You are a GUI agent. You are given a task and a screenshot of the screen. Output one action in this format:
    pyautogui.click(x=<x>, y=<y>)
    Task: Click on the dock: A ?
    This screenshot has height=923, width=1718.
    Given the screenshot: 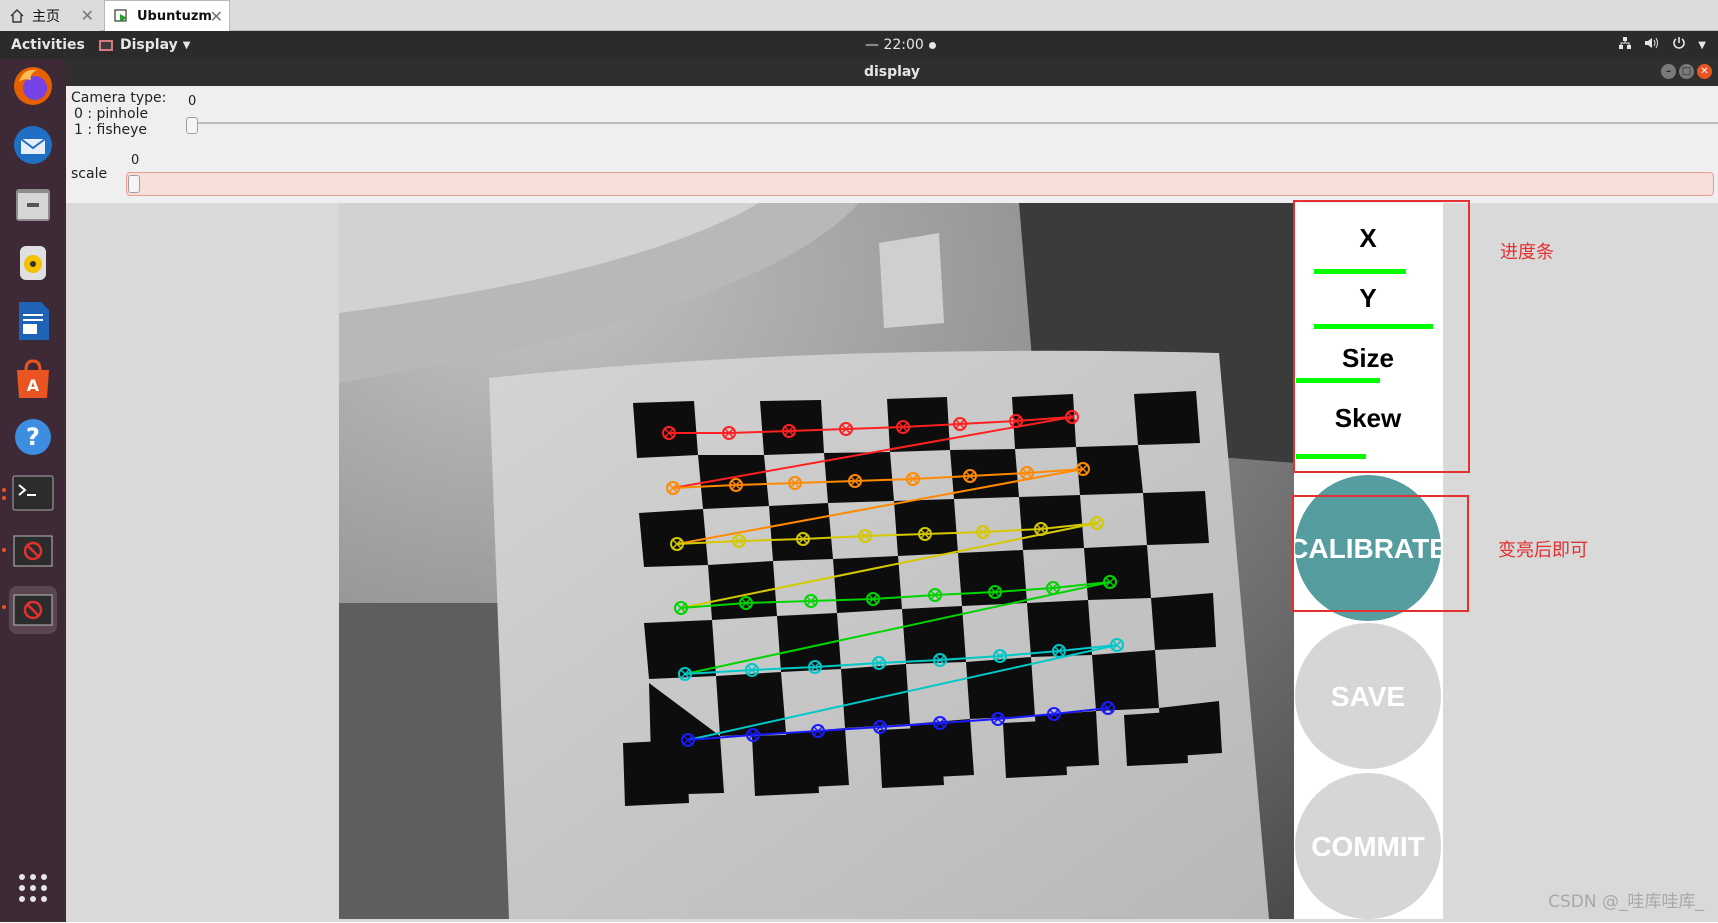 What is the action you would take?
    pyautogui.click(x=33, y=490)
    